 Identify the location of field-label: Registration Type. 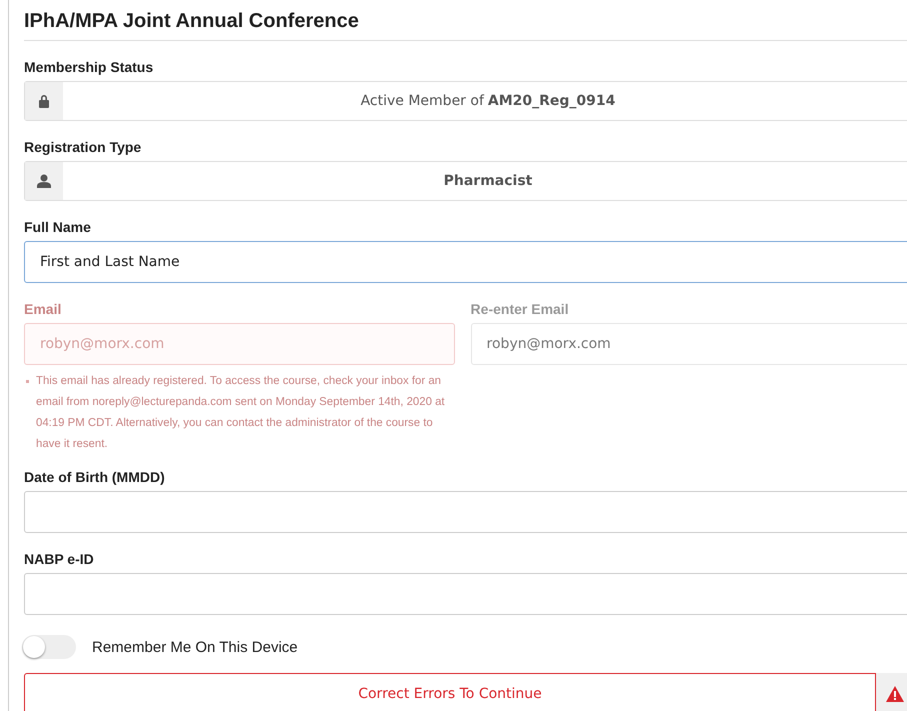
(83, 147).